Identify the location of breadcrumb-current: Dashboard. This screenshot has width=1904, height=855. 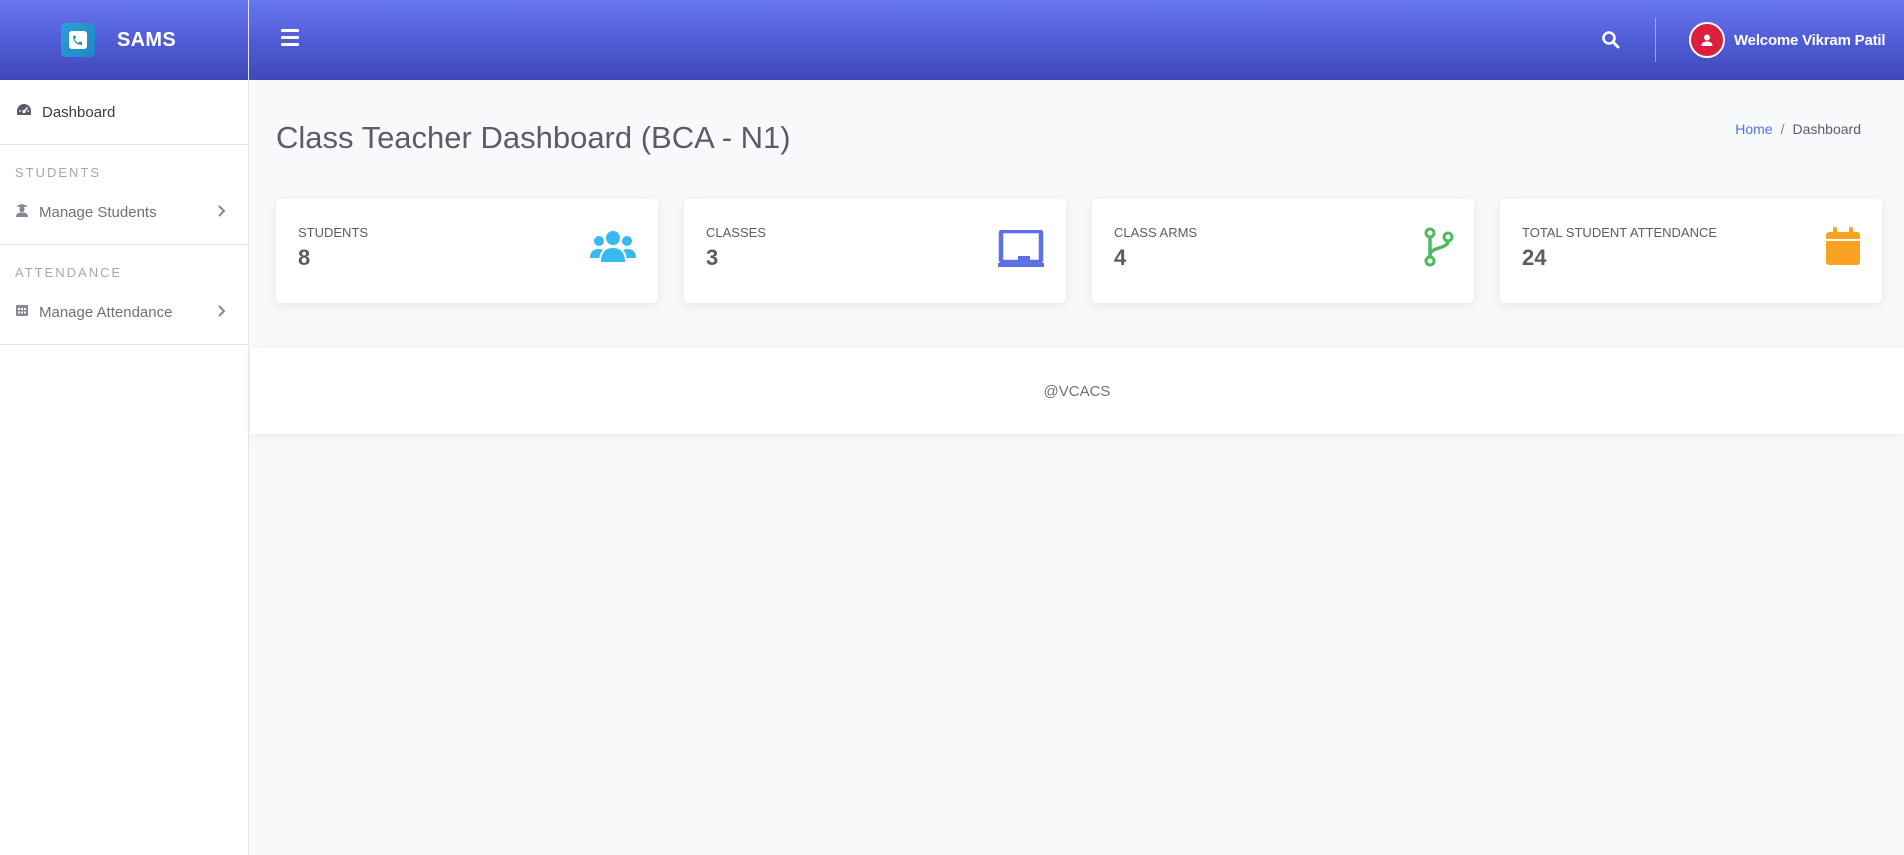
(1827, 129).